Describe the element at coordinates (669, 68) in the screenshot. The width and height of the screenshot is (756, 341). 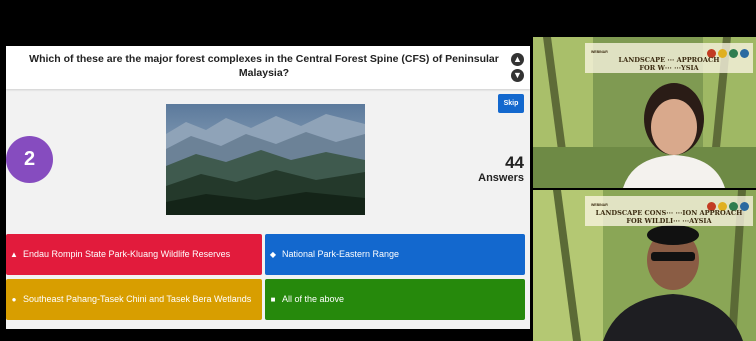
I see `banner-title-line-2: FOR W··· ···YSIA` at that location.